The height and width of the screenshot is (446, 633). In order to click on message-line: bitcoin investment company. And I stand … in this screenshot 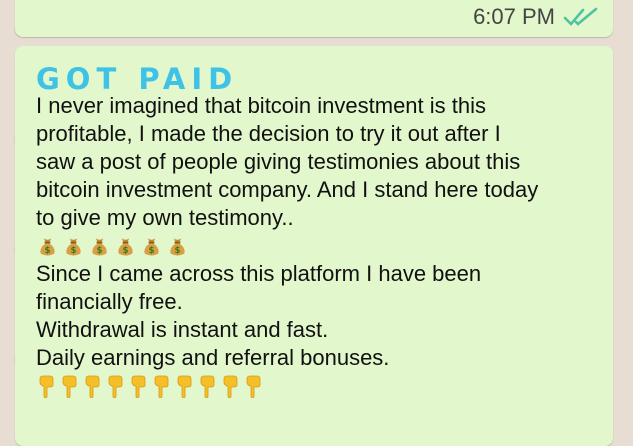, I will do `click(287, 189)`.